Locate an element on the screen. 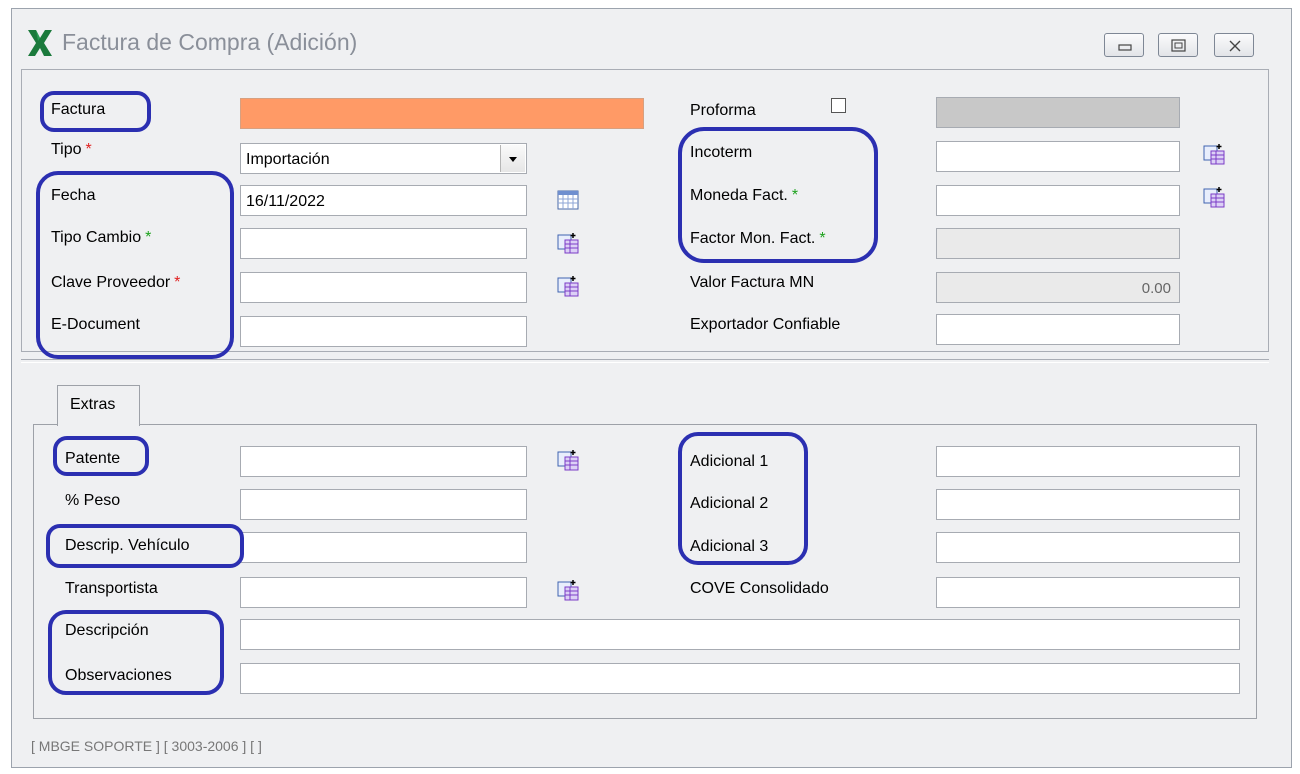 The image size is (1300, 774). adicional-3-field is located at coordinates (1088, 547).